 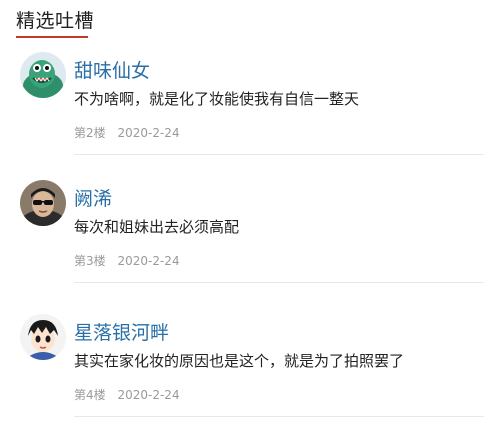 What do you see at coordinates (217, 99) in the screenshot?
I see `comment-content: 不为啥啊，就是化了妆能使我有自信一整天` at bounding box center [217, 99].